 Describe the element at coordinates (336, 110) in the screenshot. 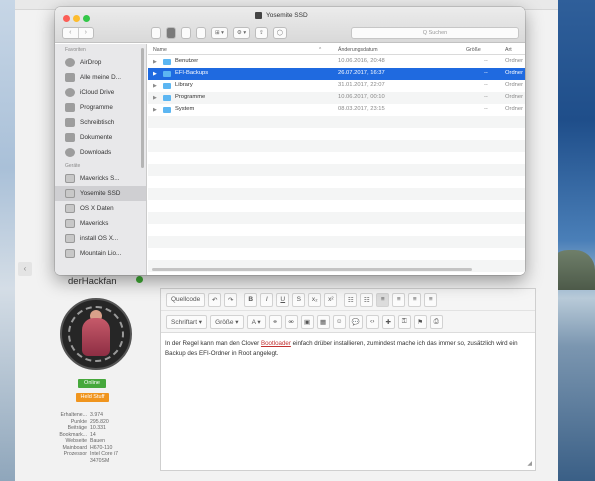

I see `table-row: ▶ System 08.03.2017, 23:15 -- Ordner` at that location.